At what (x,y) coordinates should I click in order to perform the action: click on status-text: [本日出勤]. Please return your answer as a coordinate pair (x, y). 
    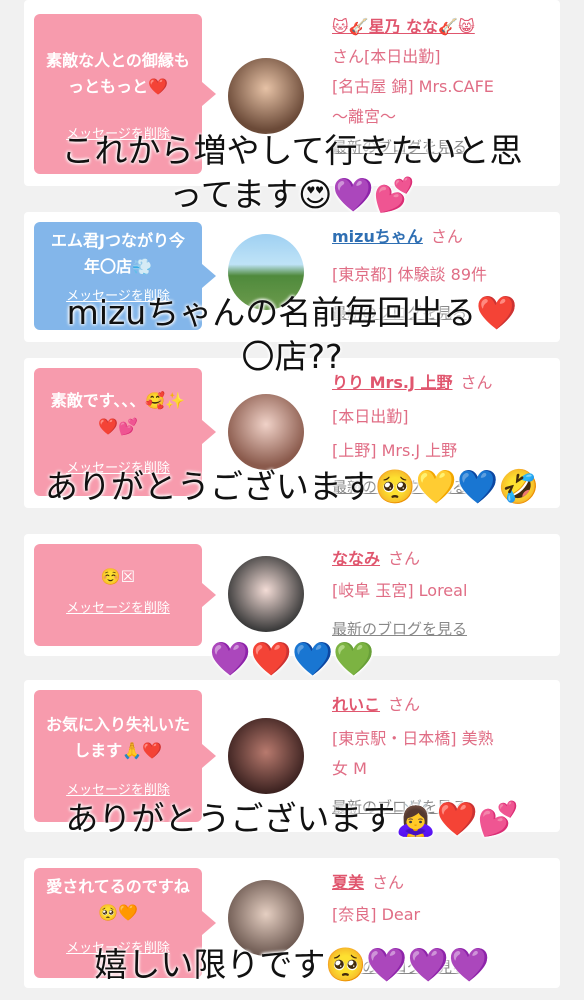
    Looking at the image, I should click on (370, 416).